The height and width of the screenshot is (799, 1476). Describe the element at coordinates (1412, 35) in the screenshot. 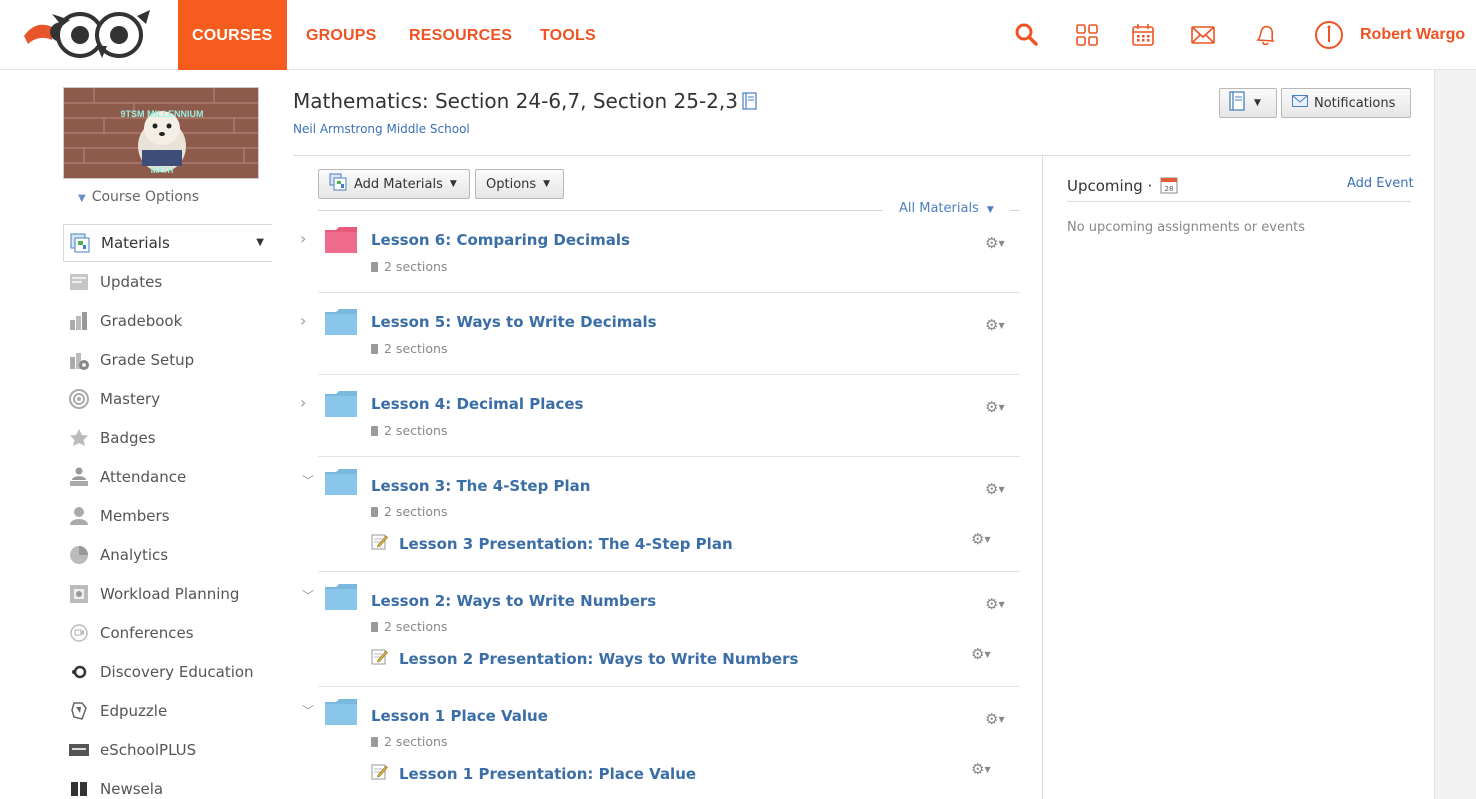

I see `user-name: Robert Wargo` at that location.